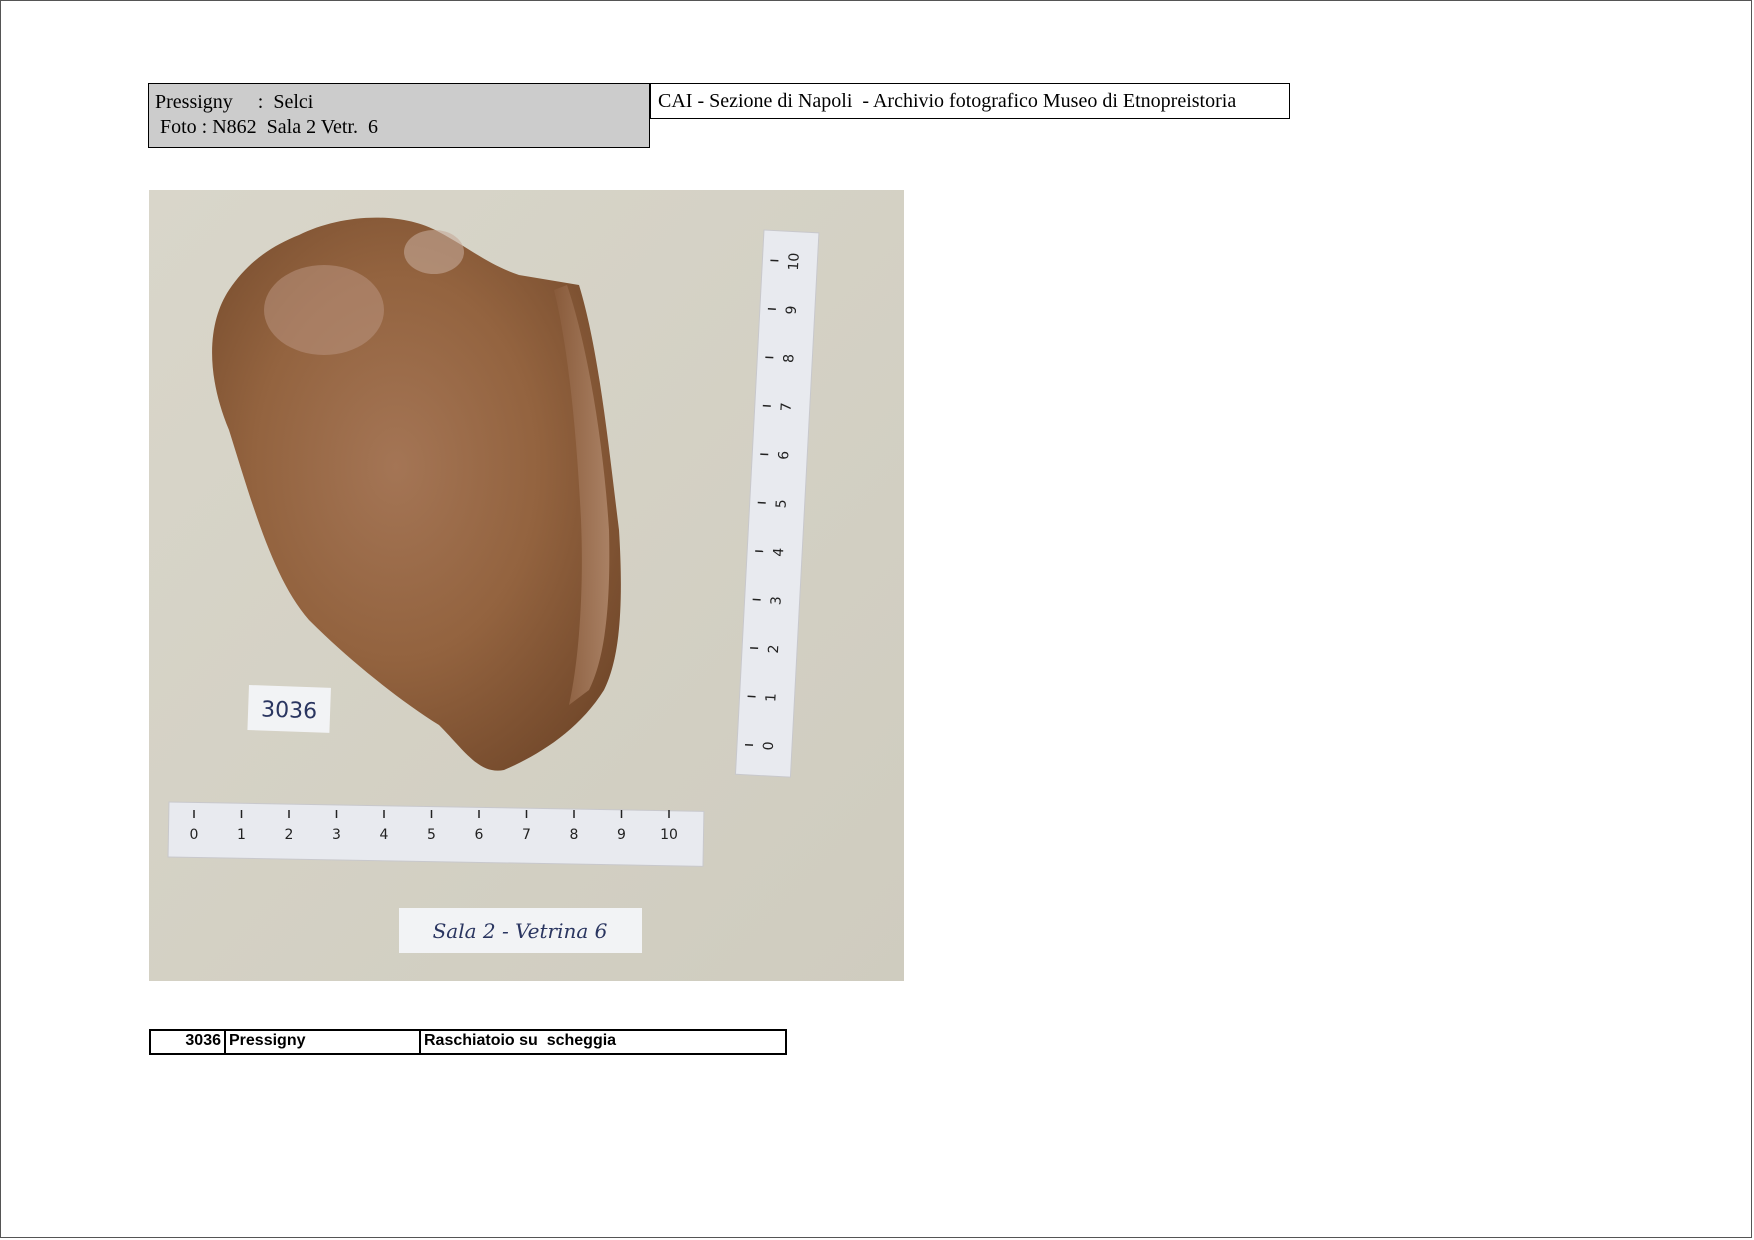 Image resolution: width=1754 pixels, height=1240 pixels. I want to click on location-label-text: Sala 2 - Vetrina 6, so click(520, 931).